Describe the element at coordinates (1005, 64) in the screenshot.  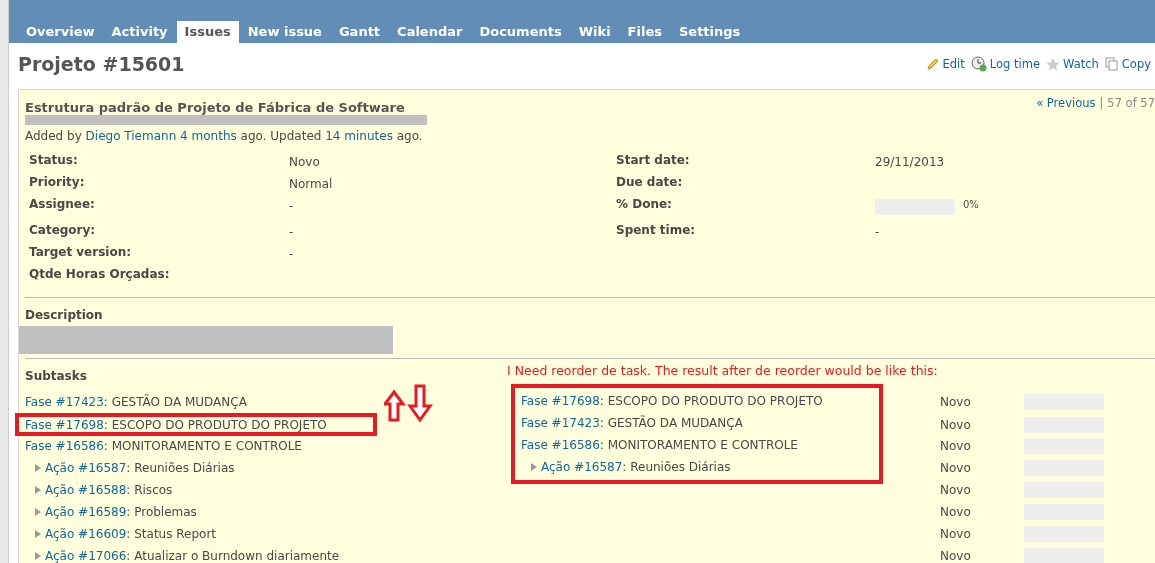
I see `action-link: Log time` at that location.